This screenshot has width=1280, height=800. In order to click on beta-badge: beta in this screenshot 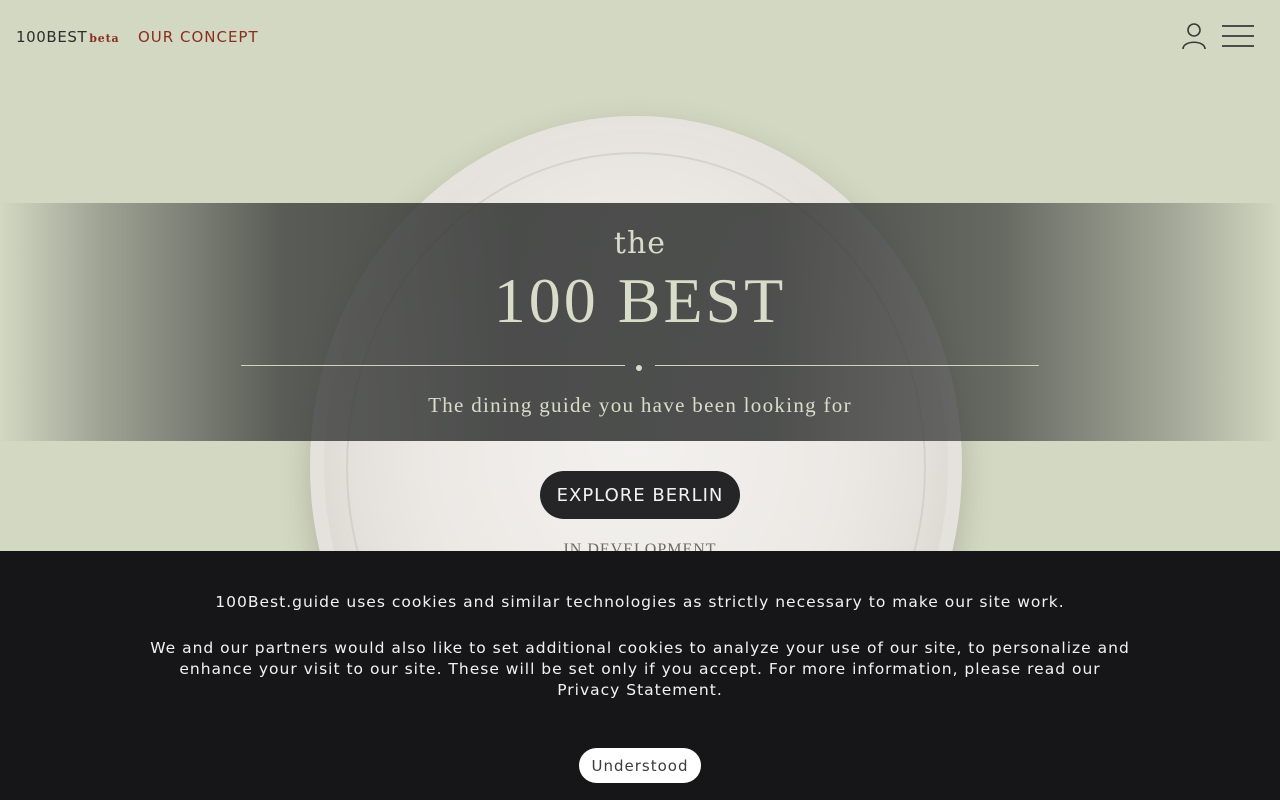, I will do `click(104, 38)`.